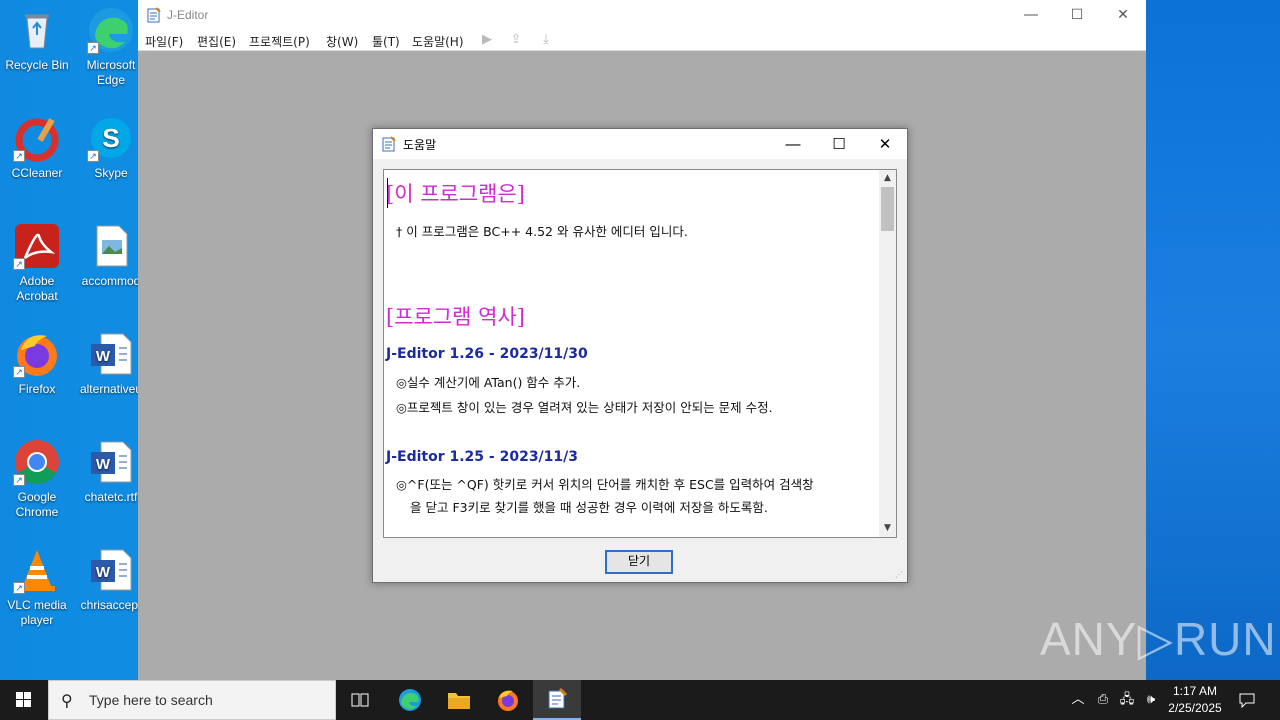 The width and height of the screenshot is (1280, 720). I want to click on desktop-icon-chrome: ↗ Google Chrome, so click(37, 479).